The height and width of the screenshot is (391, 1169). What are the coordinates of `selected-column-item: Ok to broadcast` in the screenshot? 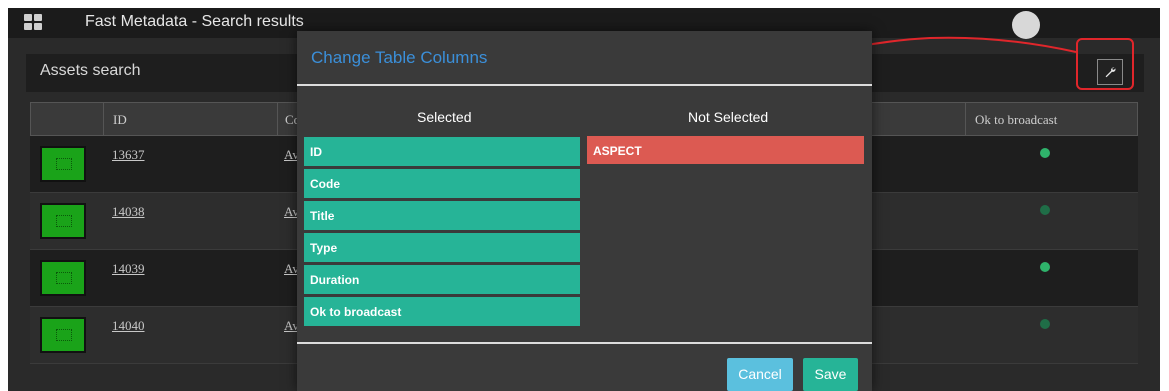 It's located at (442, 311).